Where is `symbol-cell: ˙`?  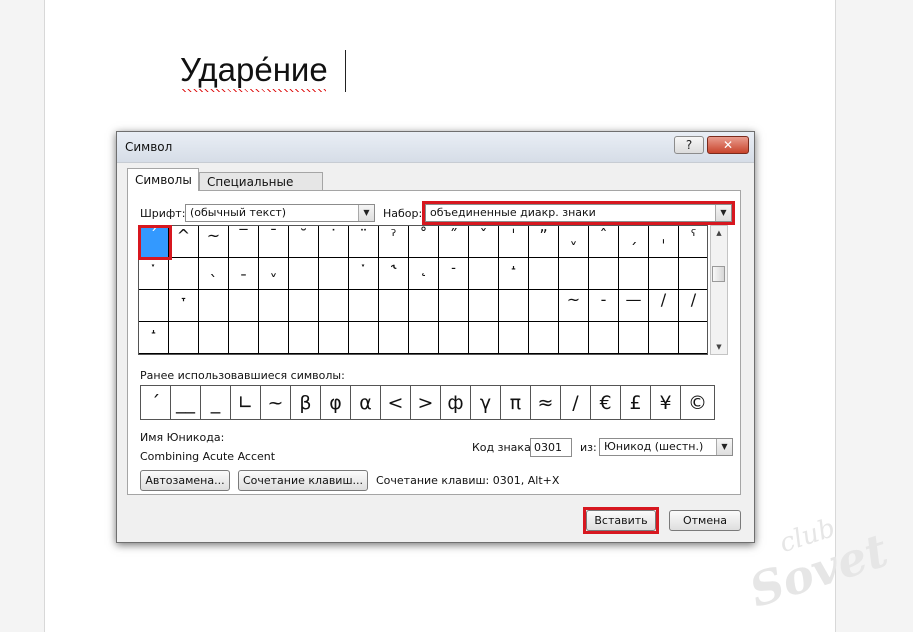 symbol-cell: ˙ is located at coordinates (334, 242).